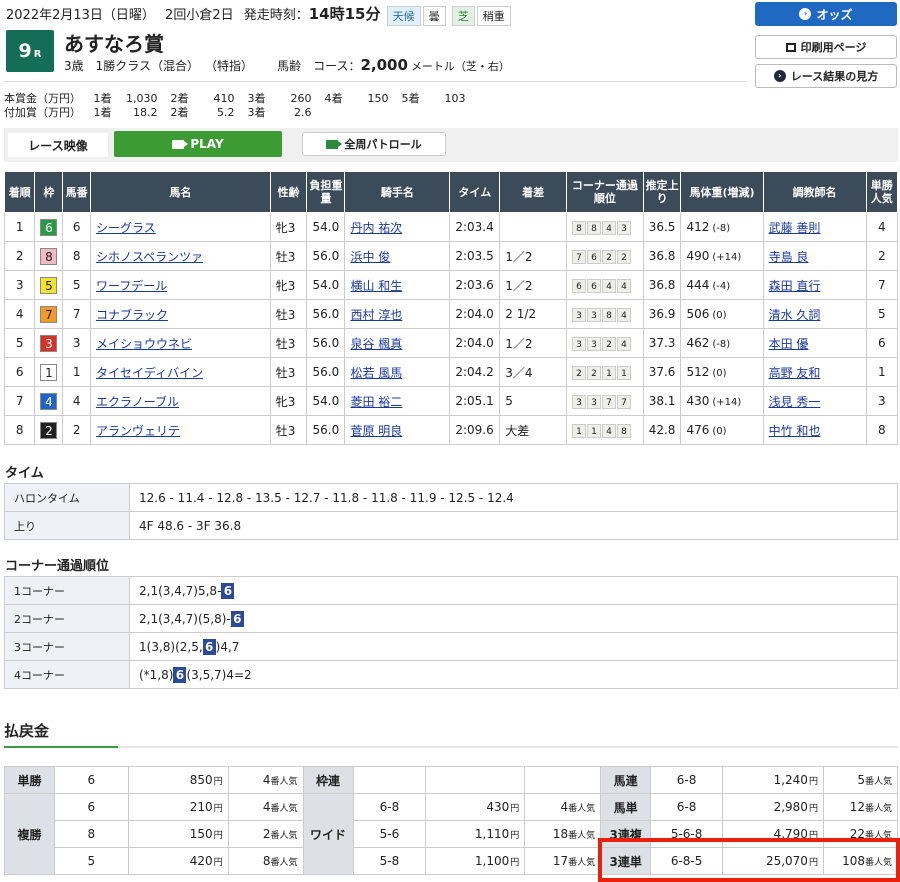 This screenshot has height=882, width=900. What do you see at coordinates (698, 227) in the screenshot?
I see `body-weight: 412` at bounding box center [698, 227].